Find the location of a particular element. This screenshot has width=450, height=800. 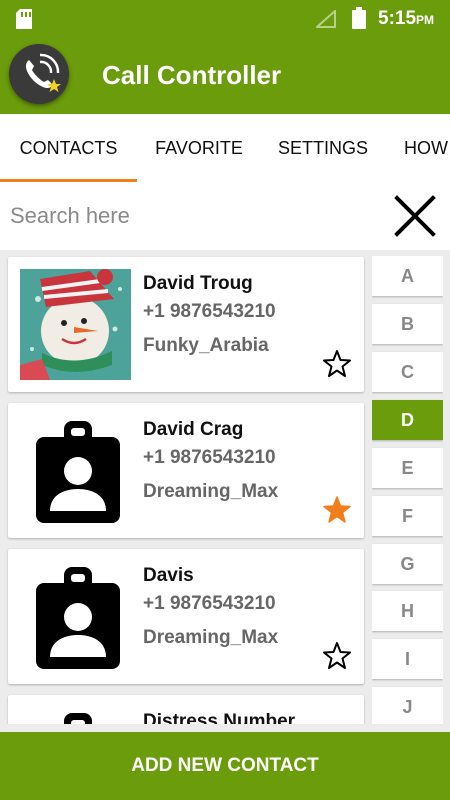

index-letter-b: B is located at coordinates (407, 324).